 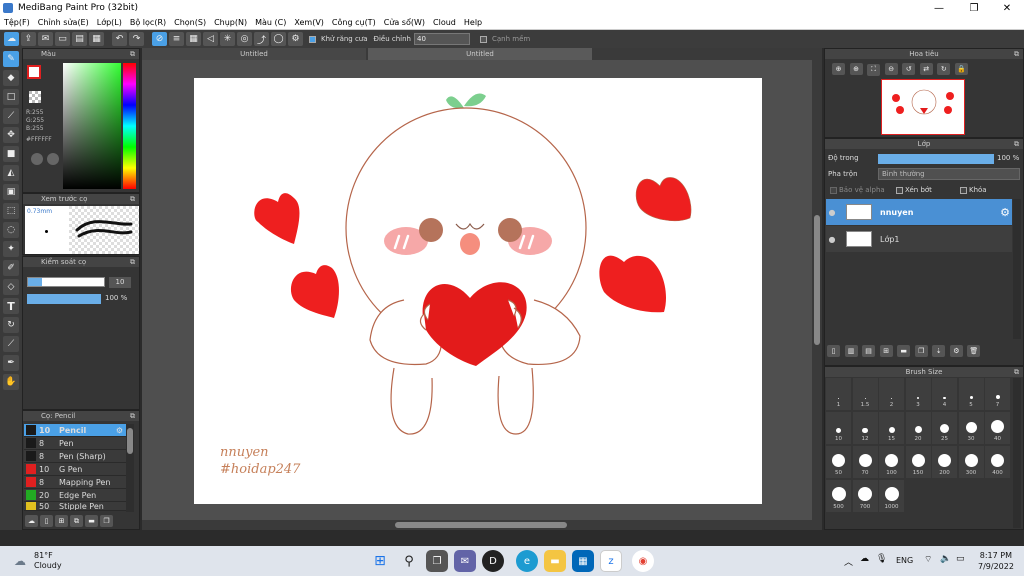 What do you see at coordinates (106, 521) in the screenshot?
I see `duplicate-icon: ❐` at bounding box center [106, 521].